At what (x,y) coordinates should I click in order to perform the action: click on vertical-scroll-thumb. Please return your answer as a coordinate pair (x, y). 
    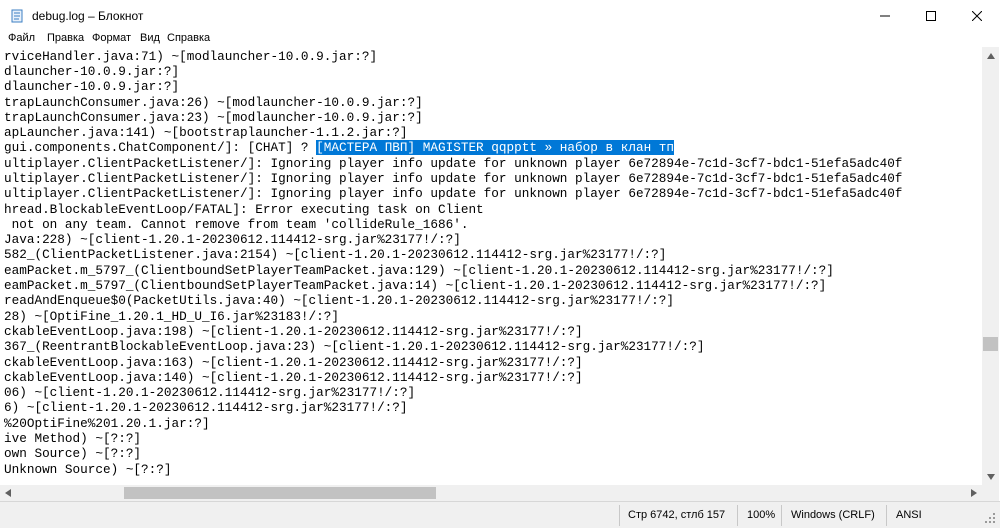
    Looking at the image, I should click on (990, 344).